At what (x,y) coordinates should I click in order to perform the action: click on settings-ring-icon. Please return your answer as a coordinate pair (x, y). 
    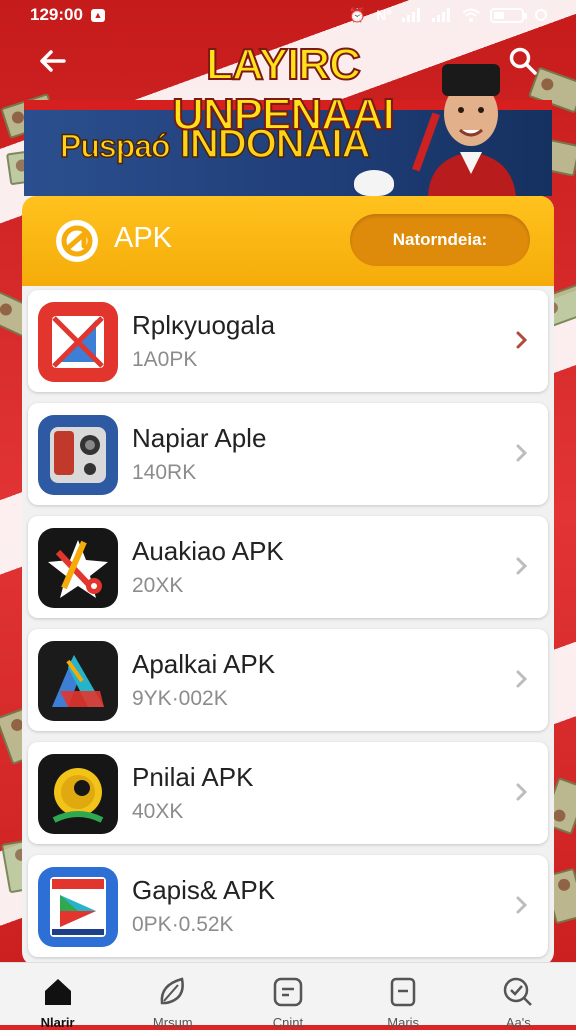
    Looking at the image, I should click on (541, 15).